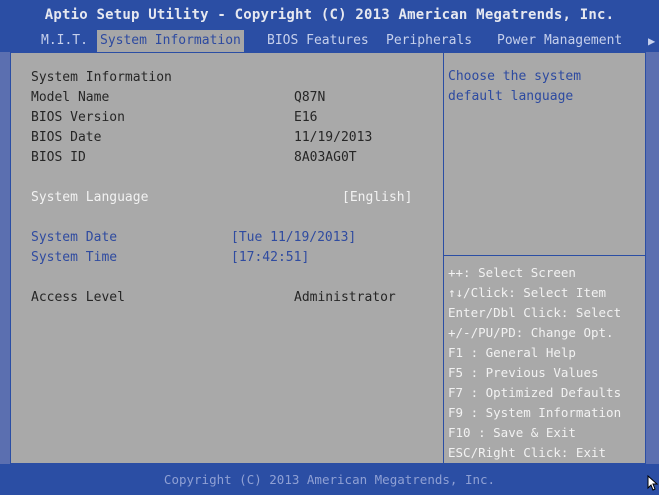  Describe the element at coordinates (293, 238) in the screenshot. I see `system-date-value: [Tue 11/19/2013]` at that location.